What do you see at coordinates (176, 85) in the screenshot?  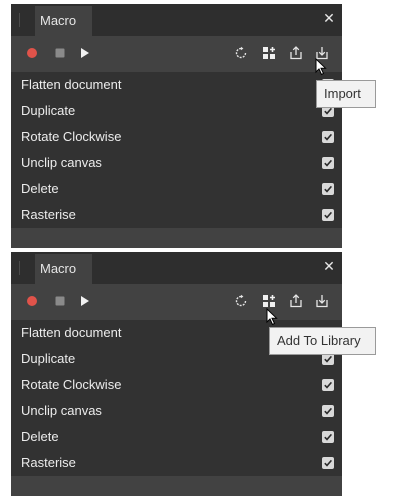 I see `list-item: Flatten document` at bounding box center [176, 85].